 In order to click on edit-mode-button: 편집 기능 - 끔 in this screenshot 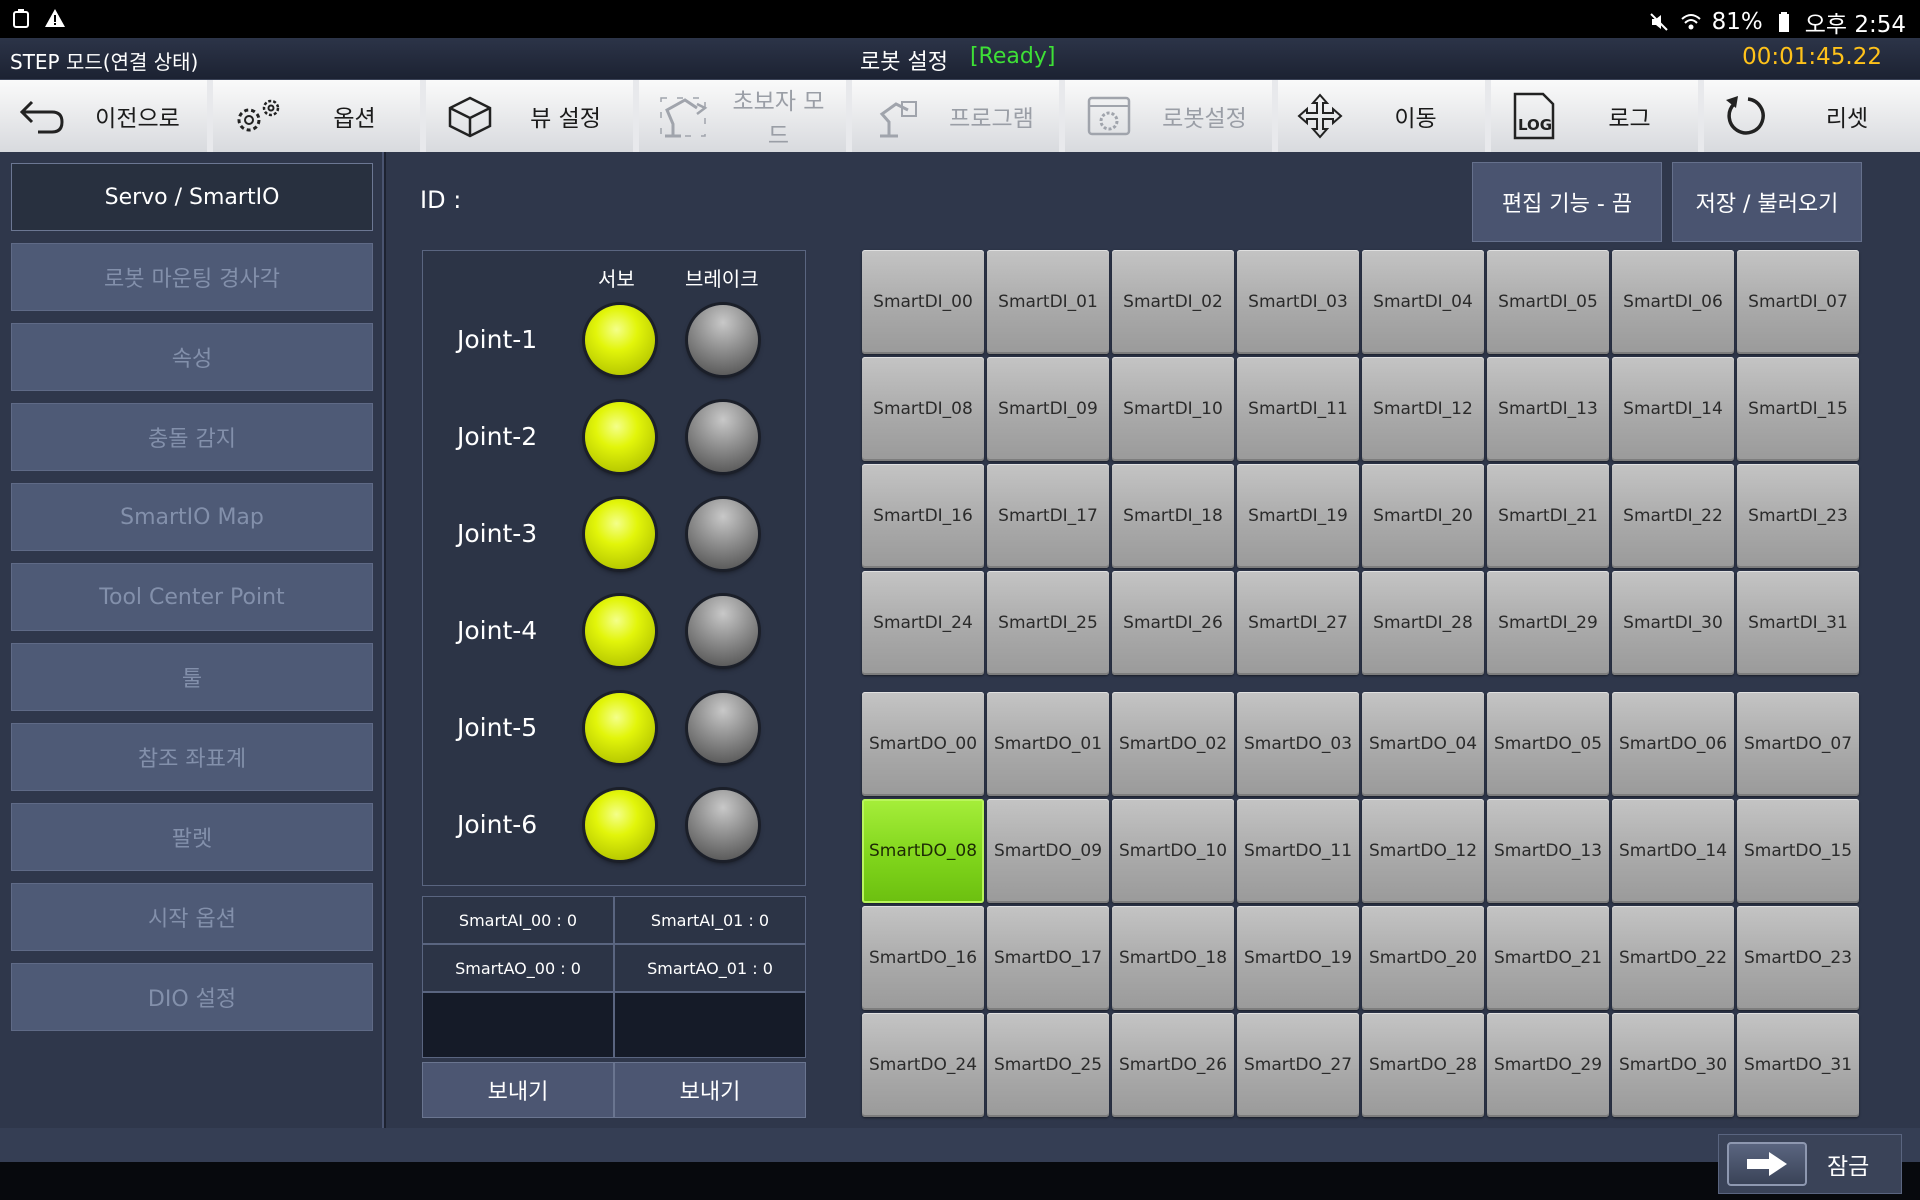, I will do `click(1567, 202)`.